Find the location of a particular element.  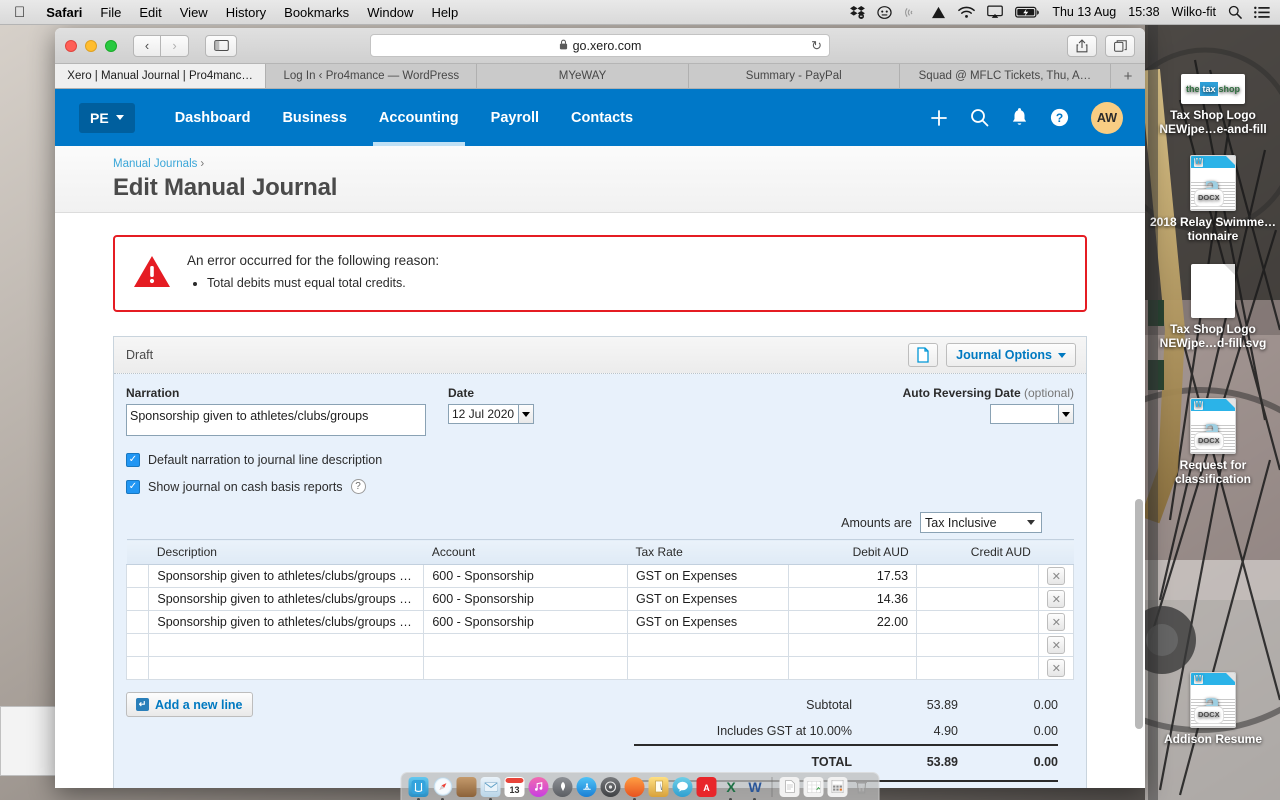

checkbox-default-narration: ✓ is located at coordinates (133, 460).